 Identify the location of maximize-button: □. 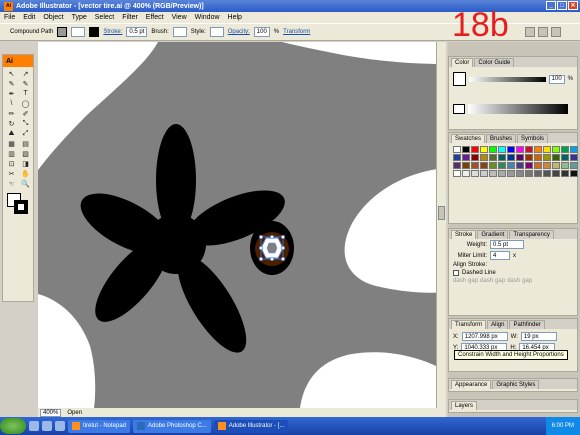
(562, 5).